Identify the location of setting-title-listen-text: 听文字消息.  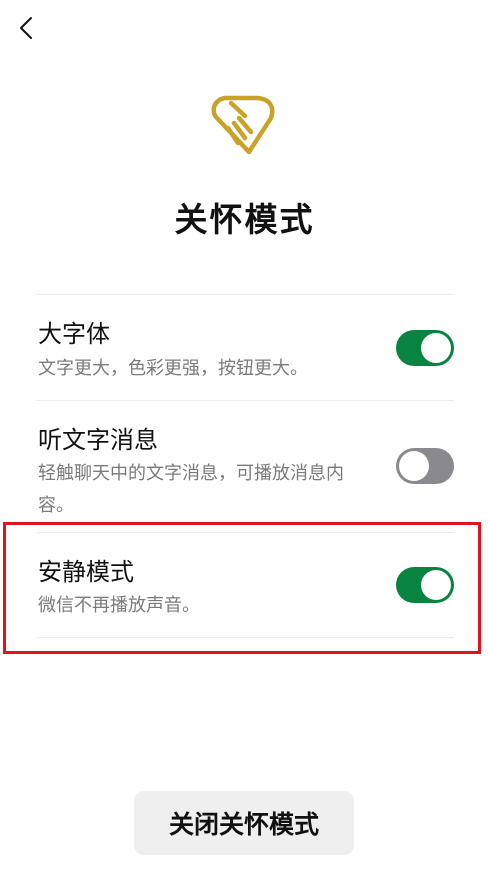
(98, 440).